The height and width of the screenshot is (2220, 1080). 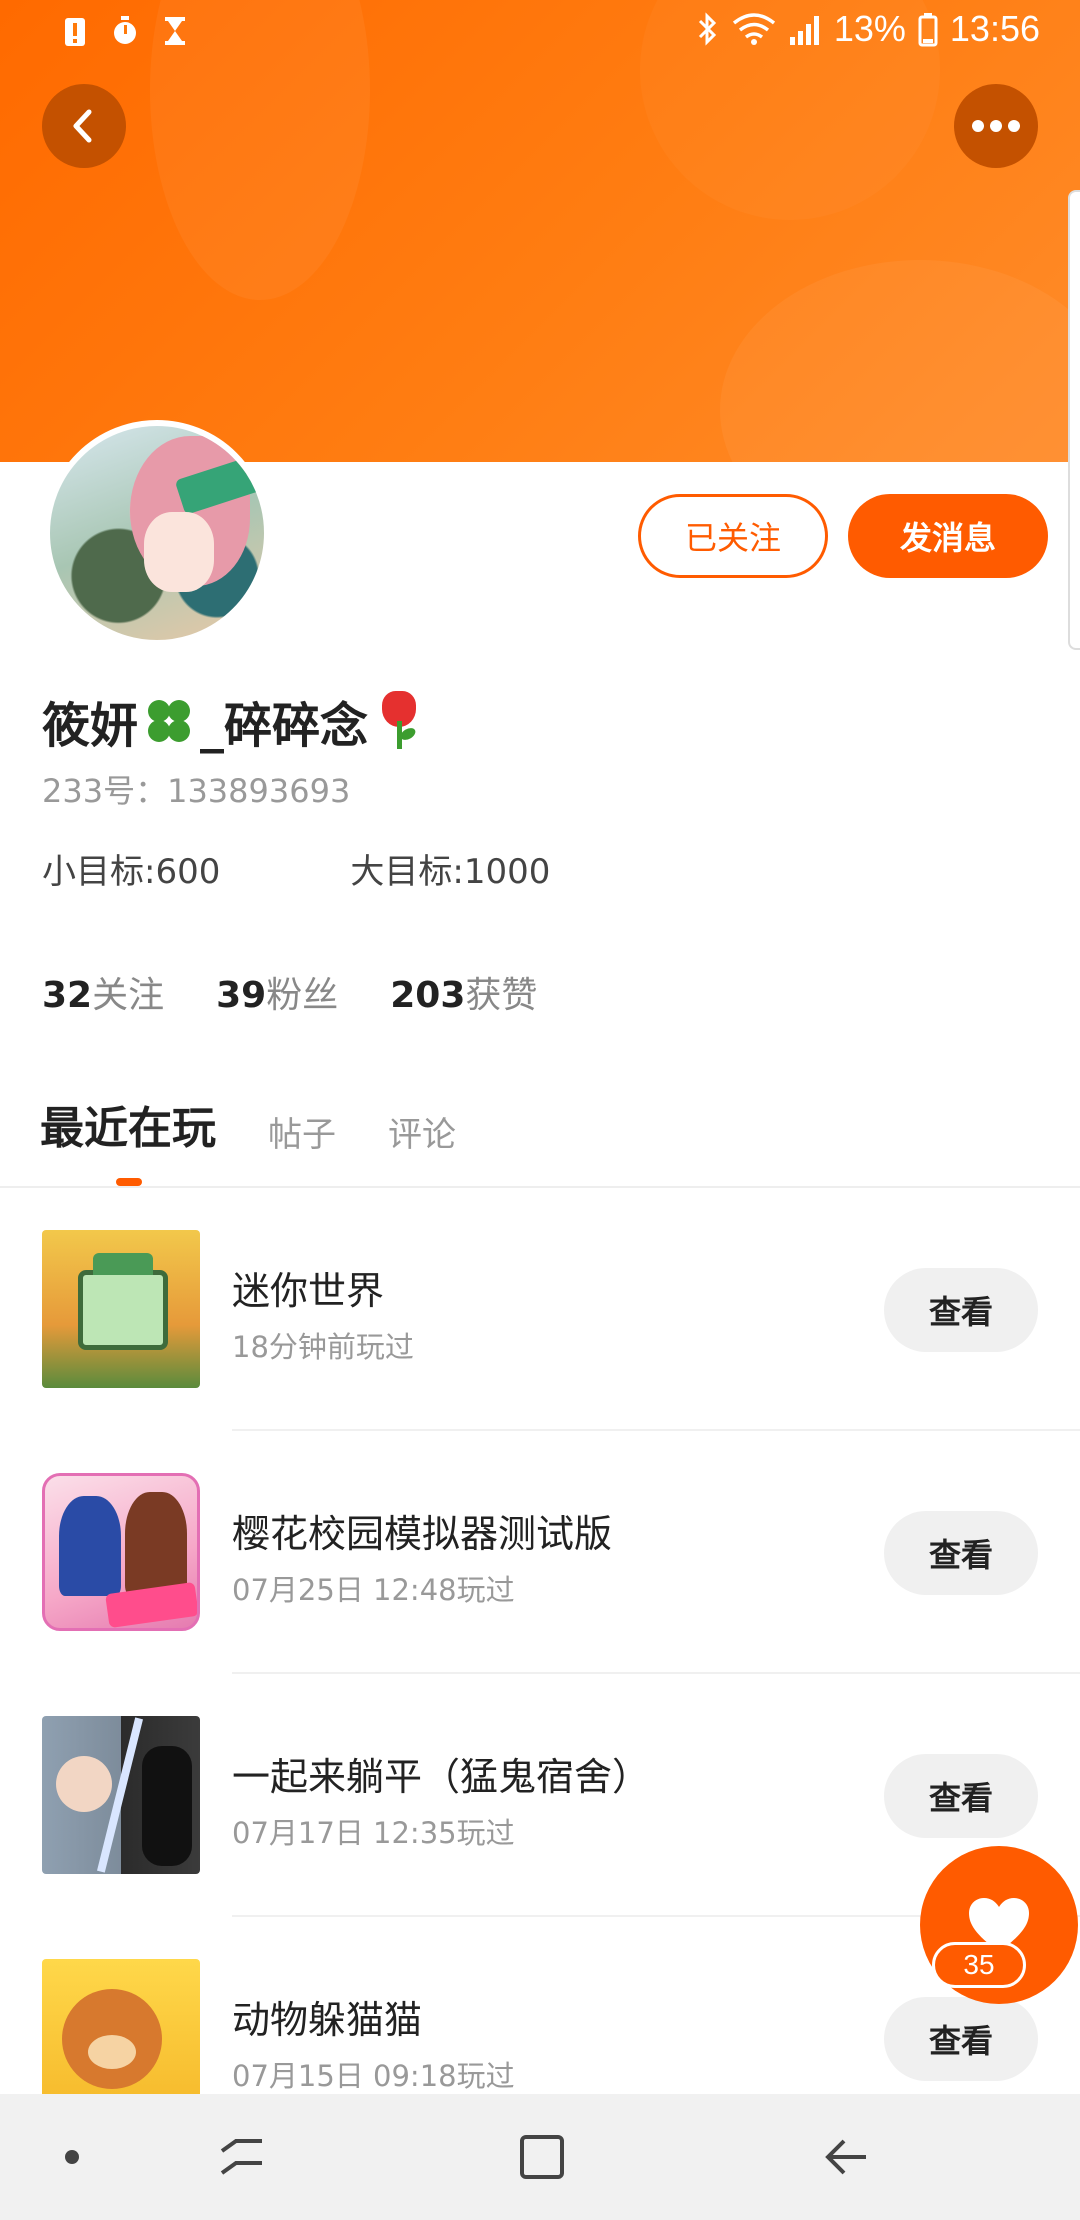 What do you see at coordinates (399, 721) in the screenshot?
I see `tulip-icon` at bounding box center [399, 721].